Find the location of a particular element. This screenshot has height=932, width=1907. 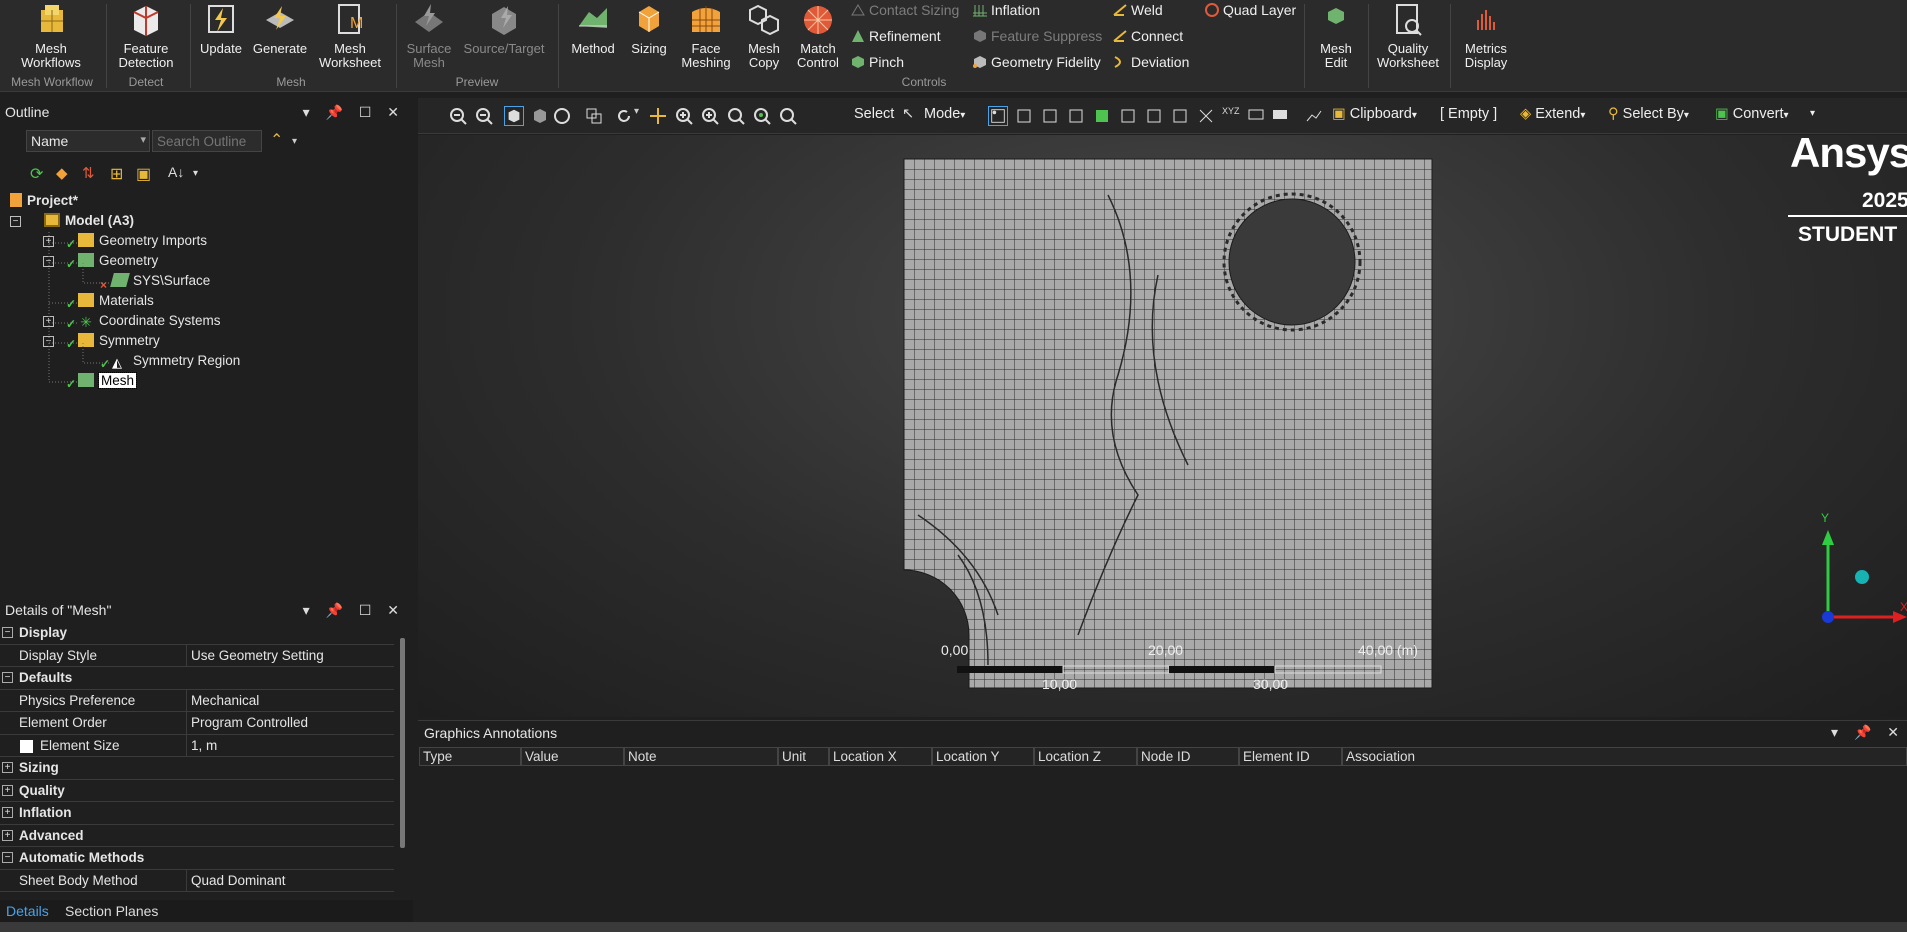

mesh-edit-button: Mesh Edit is located at coordinates (1336, 35).